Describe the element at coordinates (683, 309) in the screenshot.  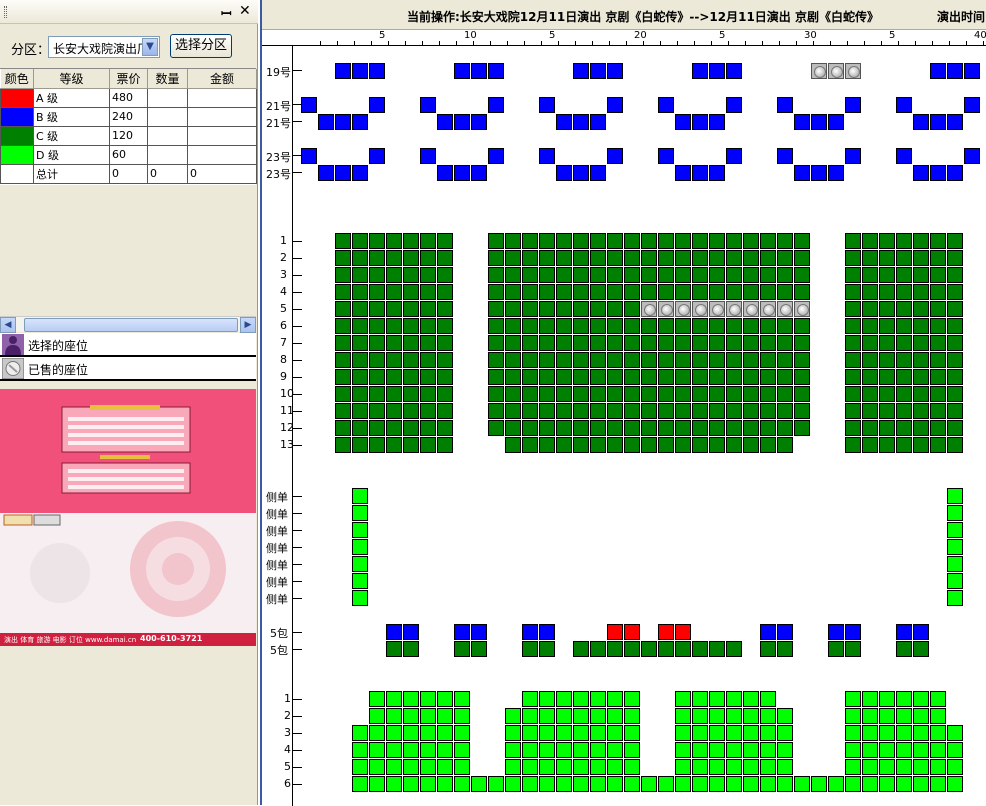
I see `sold-seat` at that location.